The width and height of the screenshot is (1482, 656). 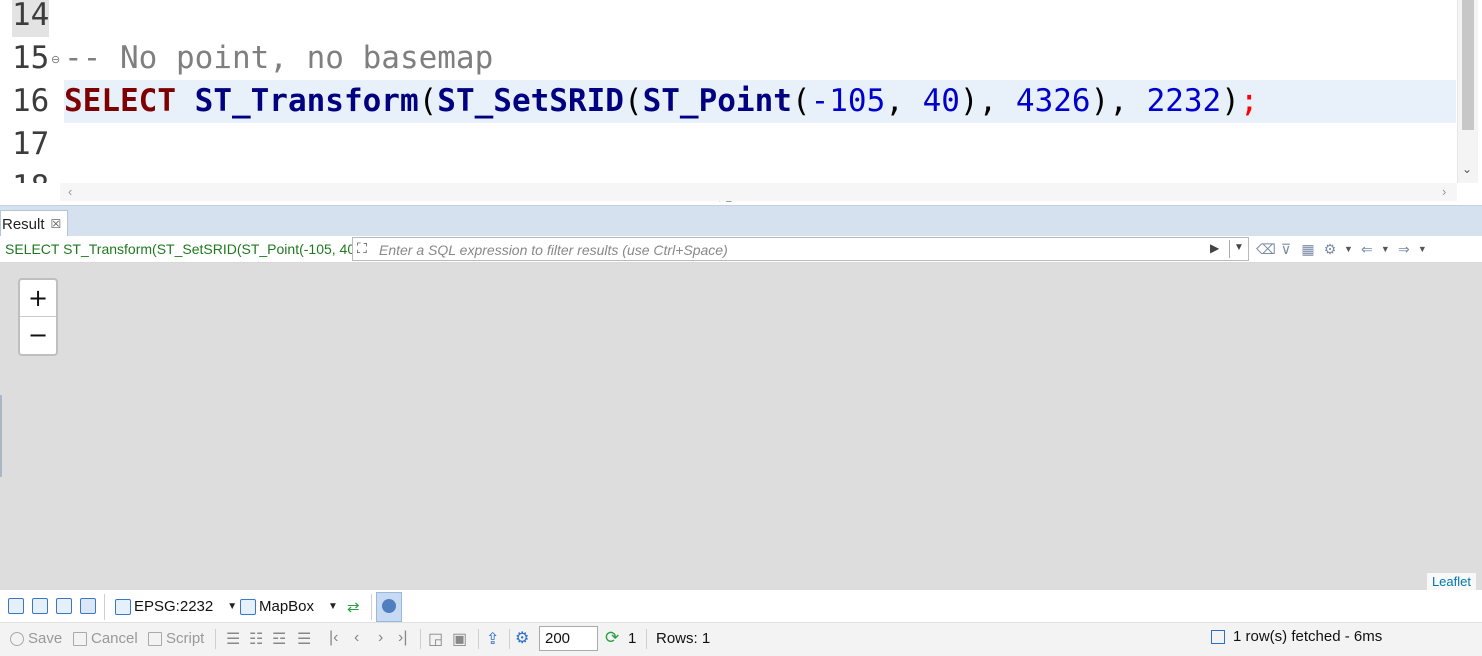 I want to click on basemap-selector: MapBox ▼, so click(x=289, y=606).